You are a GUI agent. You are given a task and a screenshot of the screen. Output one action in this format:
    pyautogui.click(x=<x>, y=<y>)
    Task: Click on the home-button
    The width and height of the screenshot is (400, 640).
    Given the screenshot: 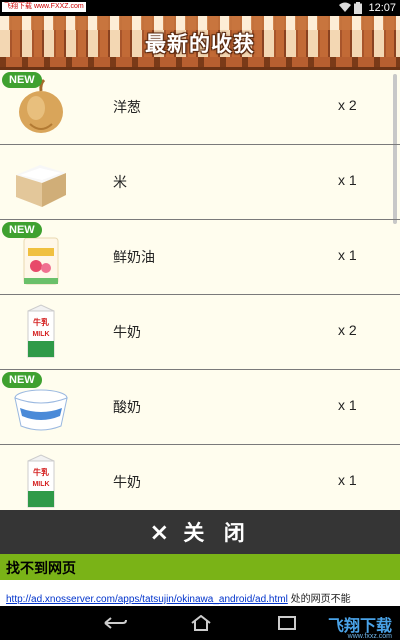 What is the action you would take?
    pyautogui.click(x=201, y=623)
    